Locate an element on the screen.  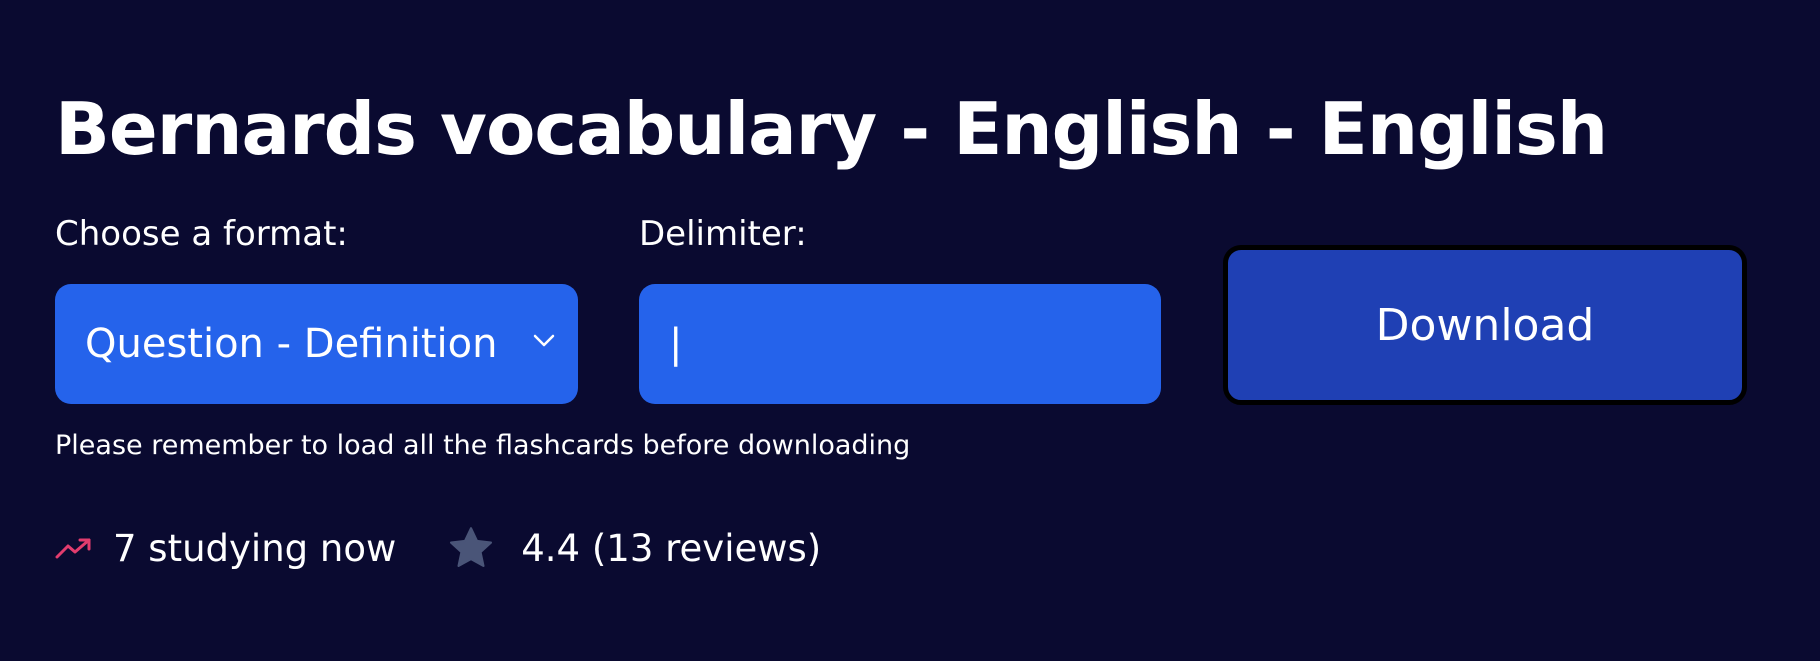
trending-up-icon is located at coordinates (73, 548).